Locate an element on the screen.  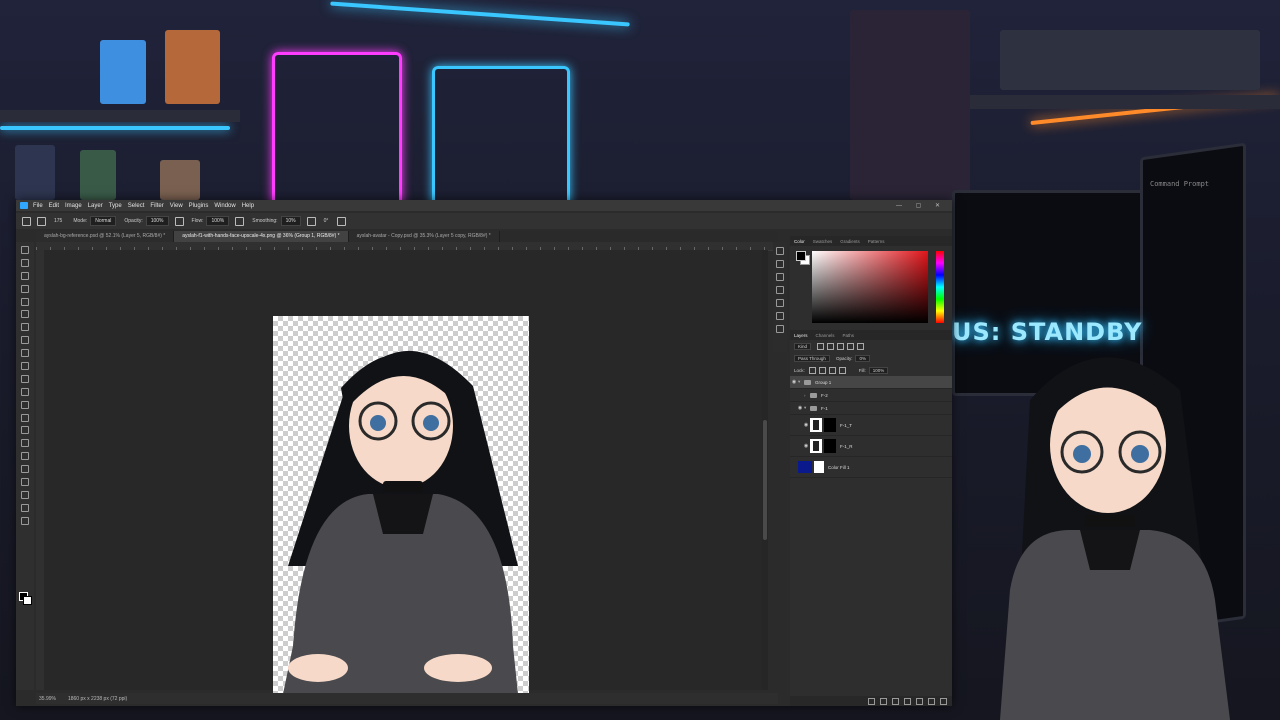
tab-paths: Paths is located at coordinates (849, 335).